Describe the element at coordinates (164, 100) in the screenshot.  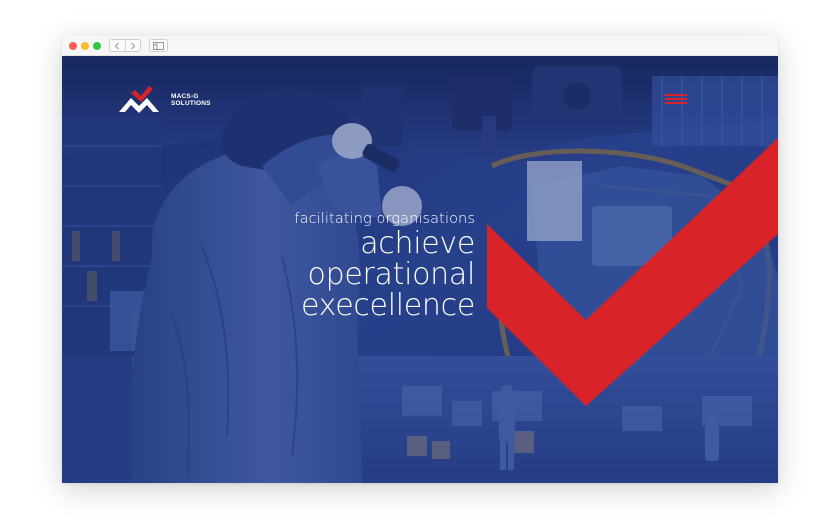
I see `site-logo: MACS-G SOLUTIONS` at that location.